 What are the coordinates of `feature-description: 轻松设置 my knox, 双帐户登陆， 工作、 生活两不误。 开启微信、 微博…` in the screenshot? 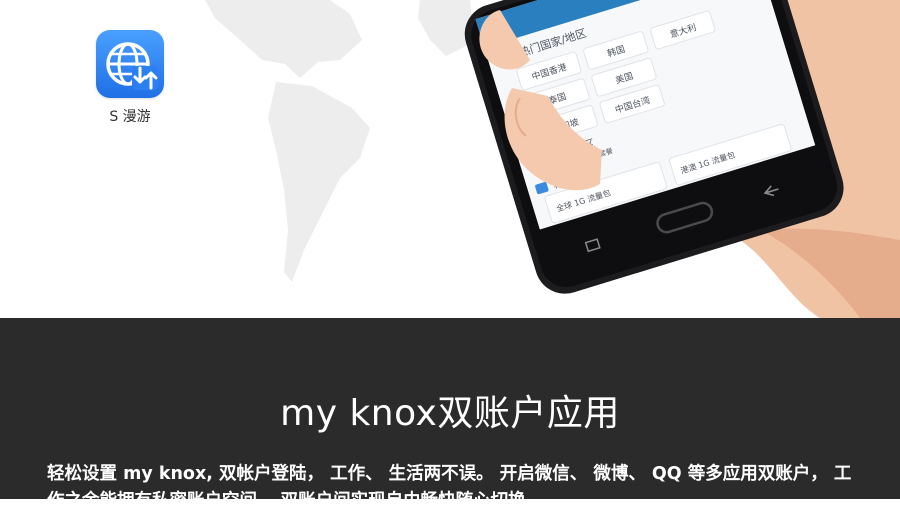 It's located at (449, 487).